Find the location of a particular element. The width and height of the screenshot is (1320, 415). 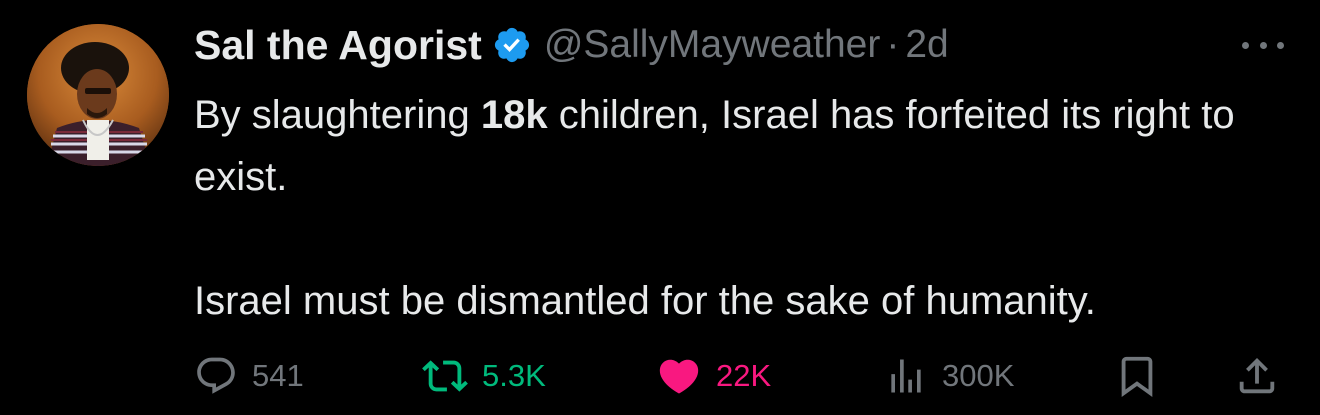

tweet-text-segment: By slaughtering is located at coordinates (337, 115).